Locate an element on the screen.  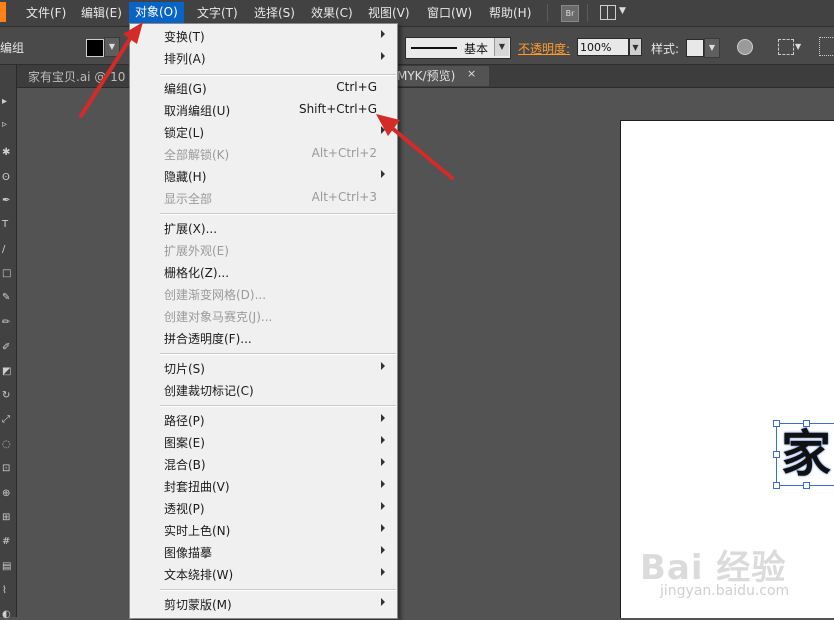
workspace-layout-icon is located at coordinates (608, 12).